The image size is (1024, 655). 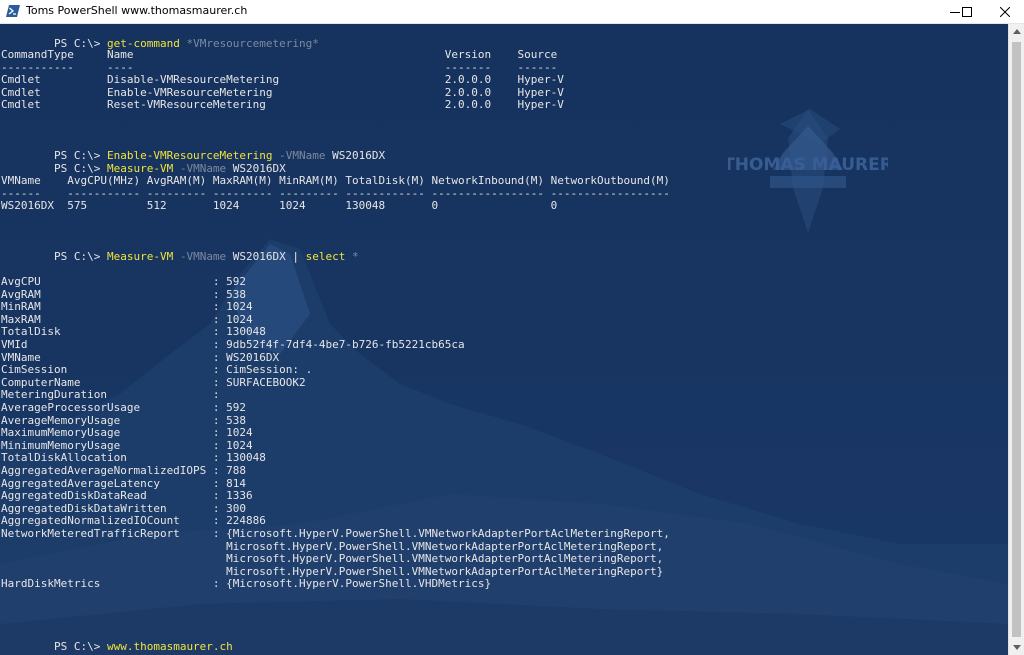 I want to click on terminal-line: PS C:\> www.thomasmaurer.ch, so click(x=117, y=640).